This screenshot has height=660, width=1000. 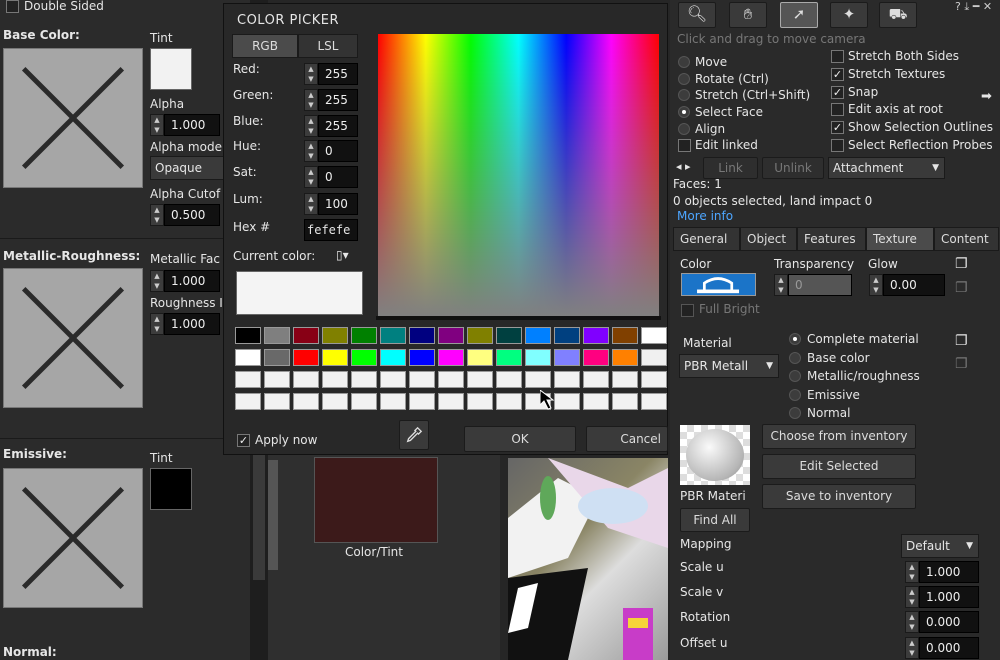 What do you see at coordinates (715, 520) in the screenshot?
I see `find-all-button: Find All` at bounding box center [715, 520].